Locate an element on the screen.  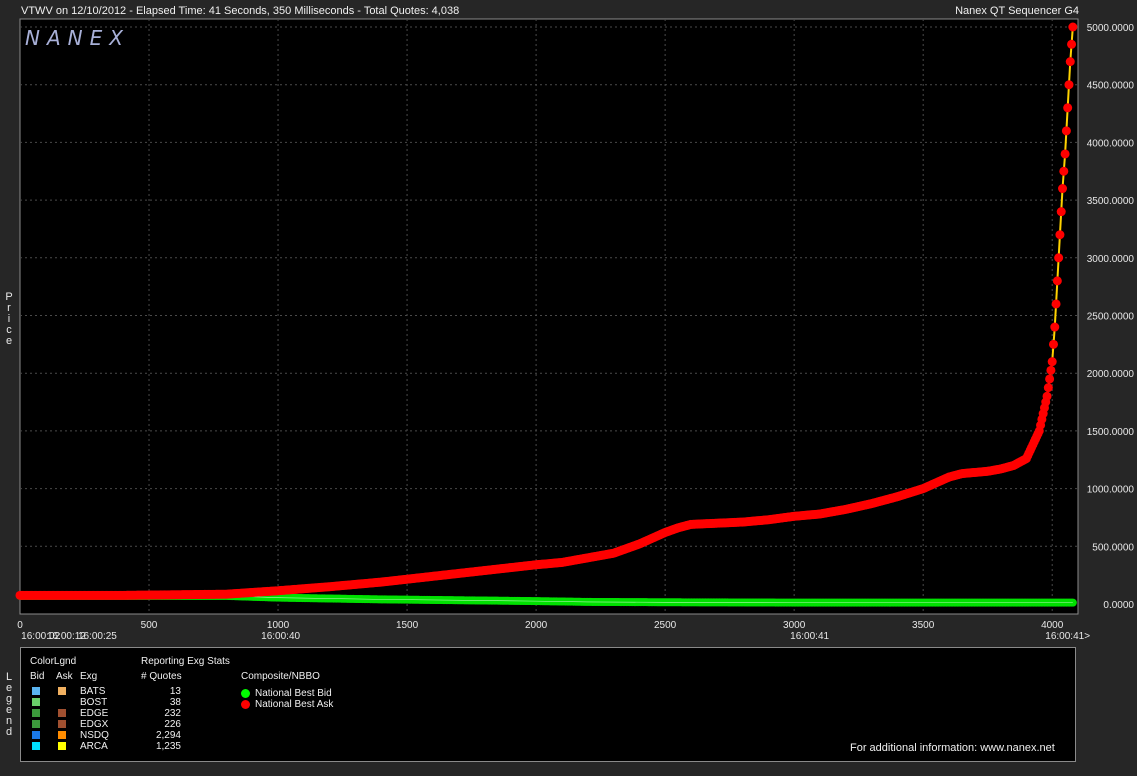
y-tick-label: 3500.0000 is located at coordinates (1111, 201).